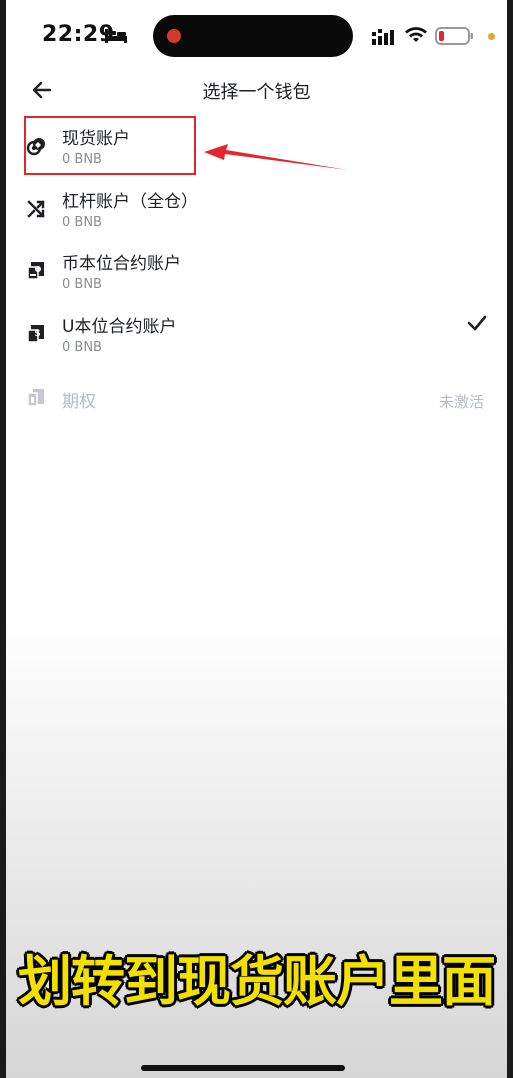  I want to click on signal-icon, so click(383, 37).